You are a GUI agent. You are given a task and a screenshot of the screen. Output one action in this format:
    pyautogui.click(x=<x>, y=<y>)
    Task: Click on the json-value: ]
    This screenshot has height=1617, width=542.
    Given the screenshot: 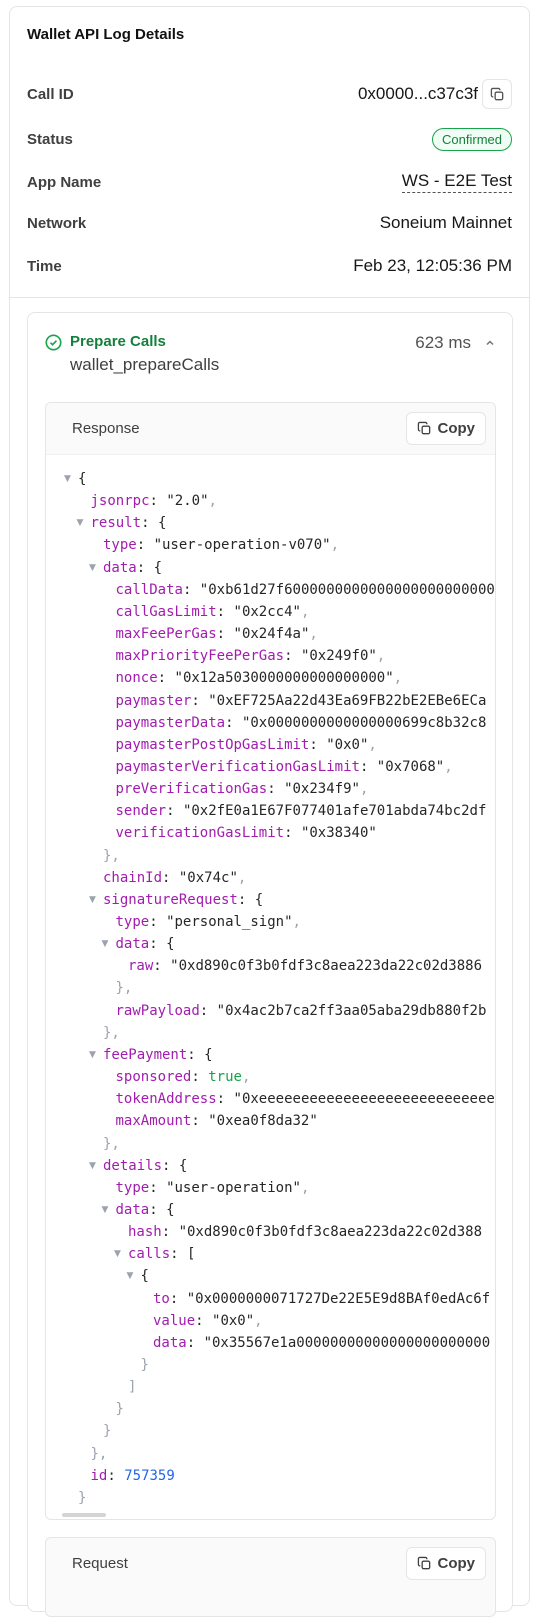 What is the action you would take?
    pyautogui.click(x=132, y=1387)
    